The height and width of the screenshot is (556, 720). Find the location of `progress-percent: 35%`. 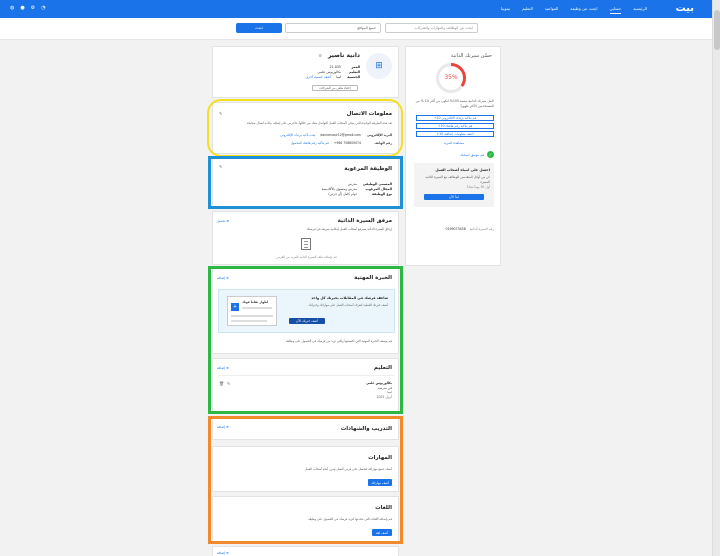

progress-percent: 35% is located at coordinates (451, 77).